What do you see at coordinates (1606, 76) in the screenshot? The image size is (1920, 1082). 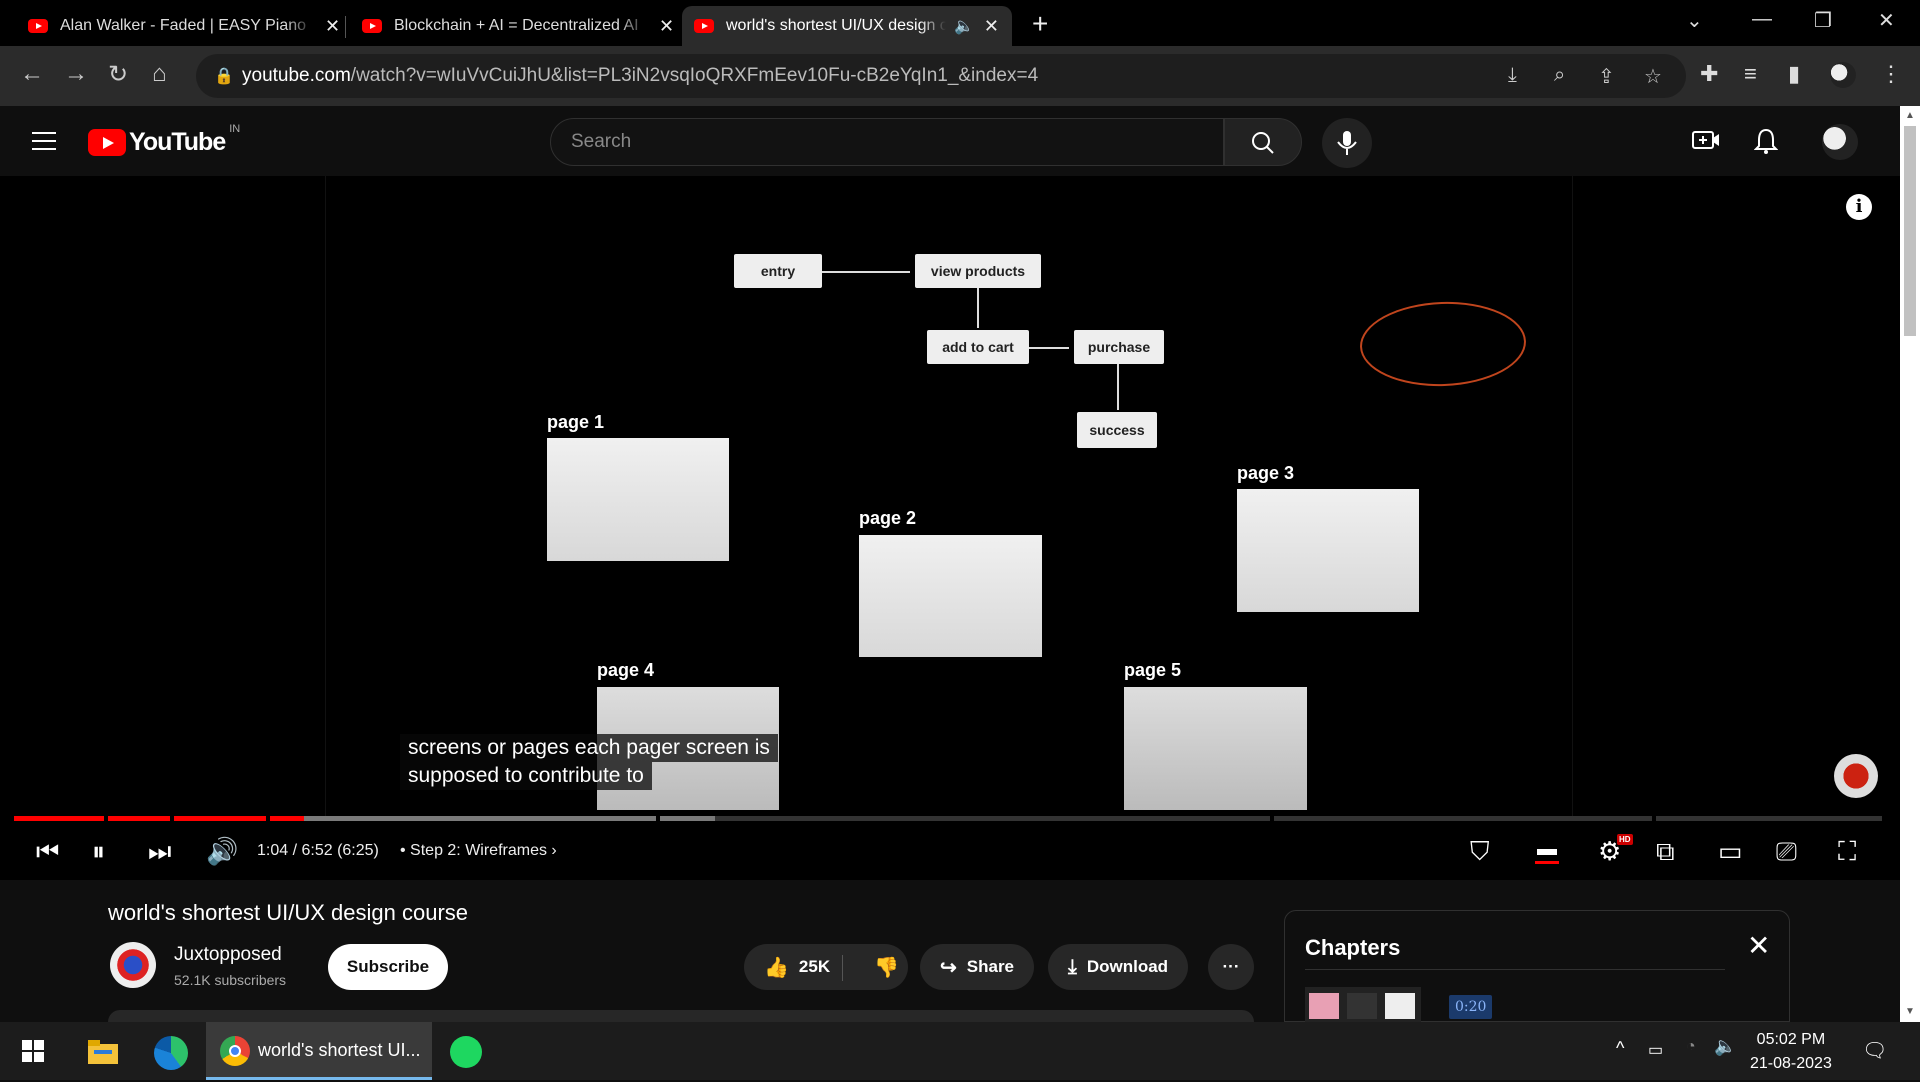 I see `share-page-icon: ⇪` at bounding box center [1606, 76].